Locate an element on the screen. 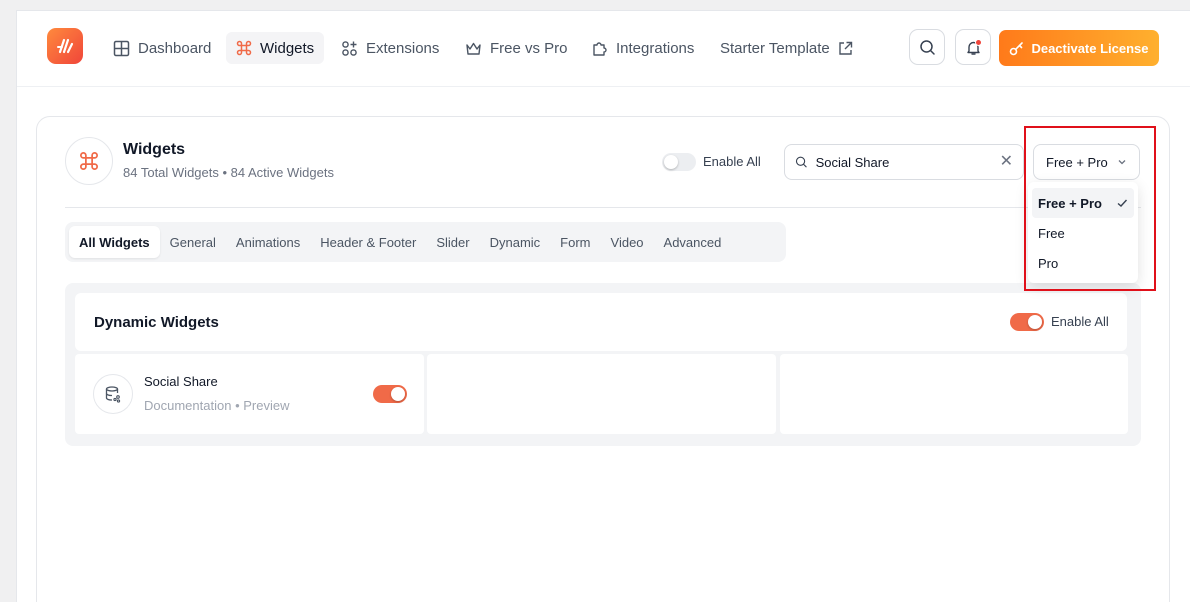  documentation-link: Documentation is located at coordinates (187, 405).